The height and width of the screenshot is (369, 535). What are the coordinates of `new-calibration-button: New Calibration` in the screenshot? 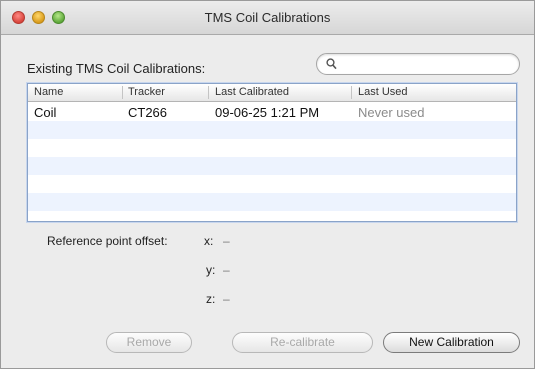 It's located at (451, 342).